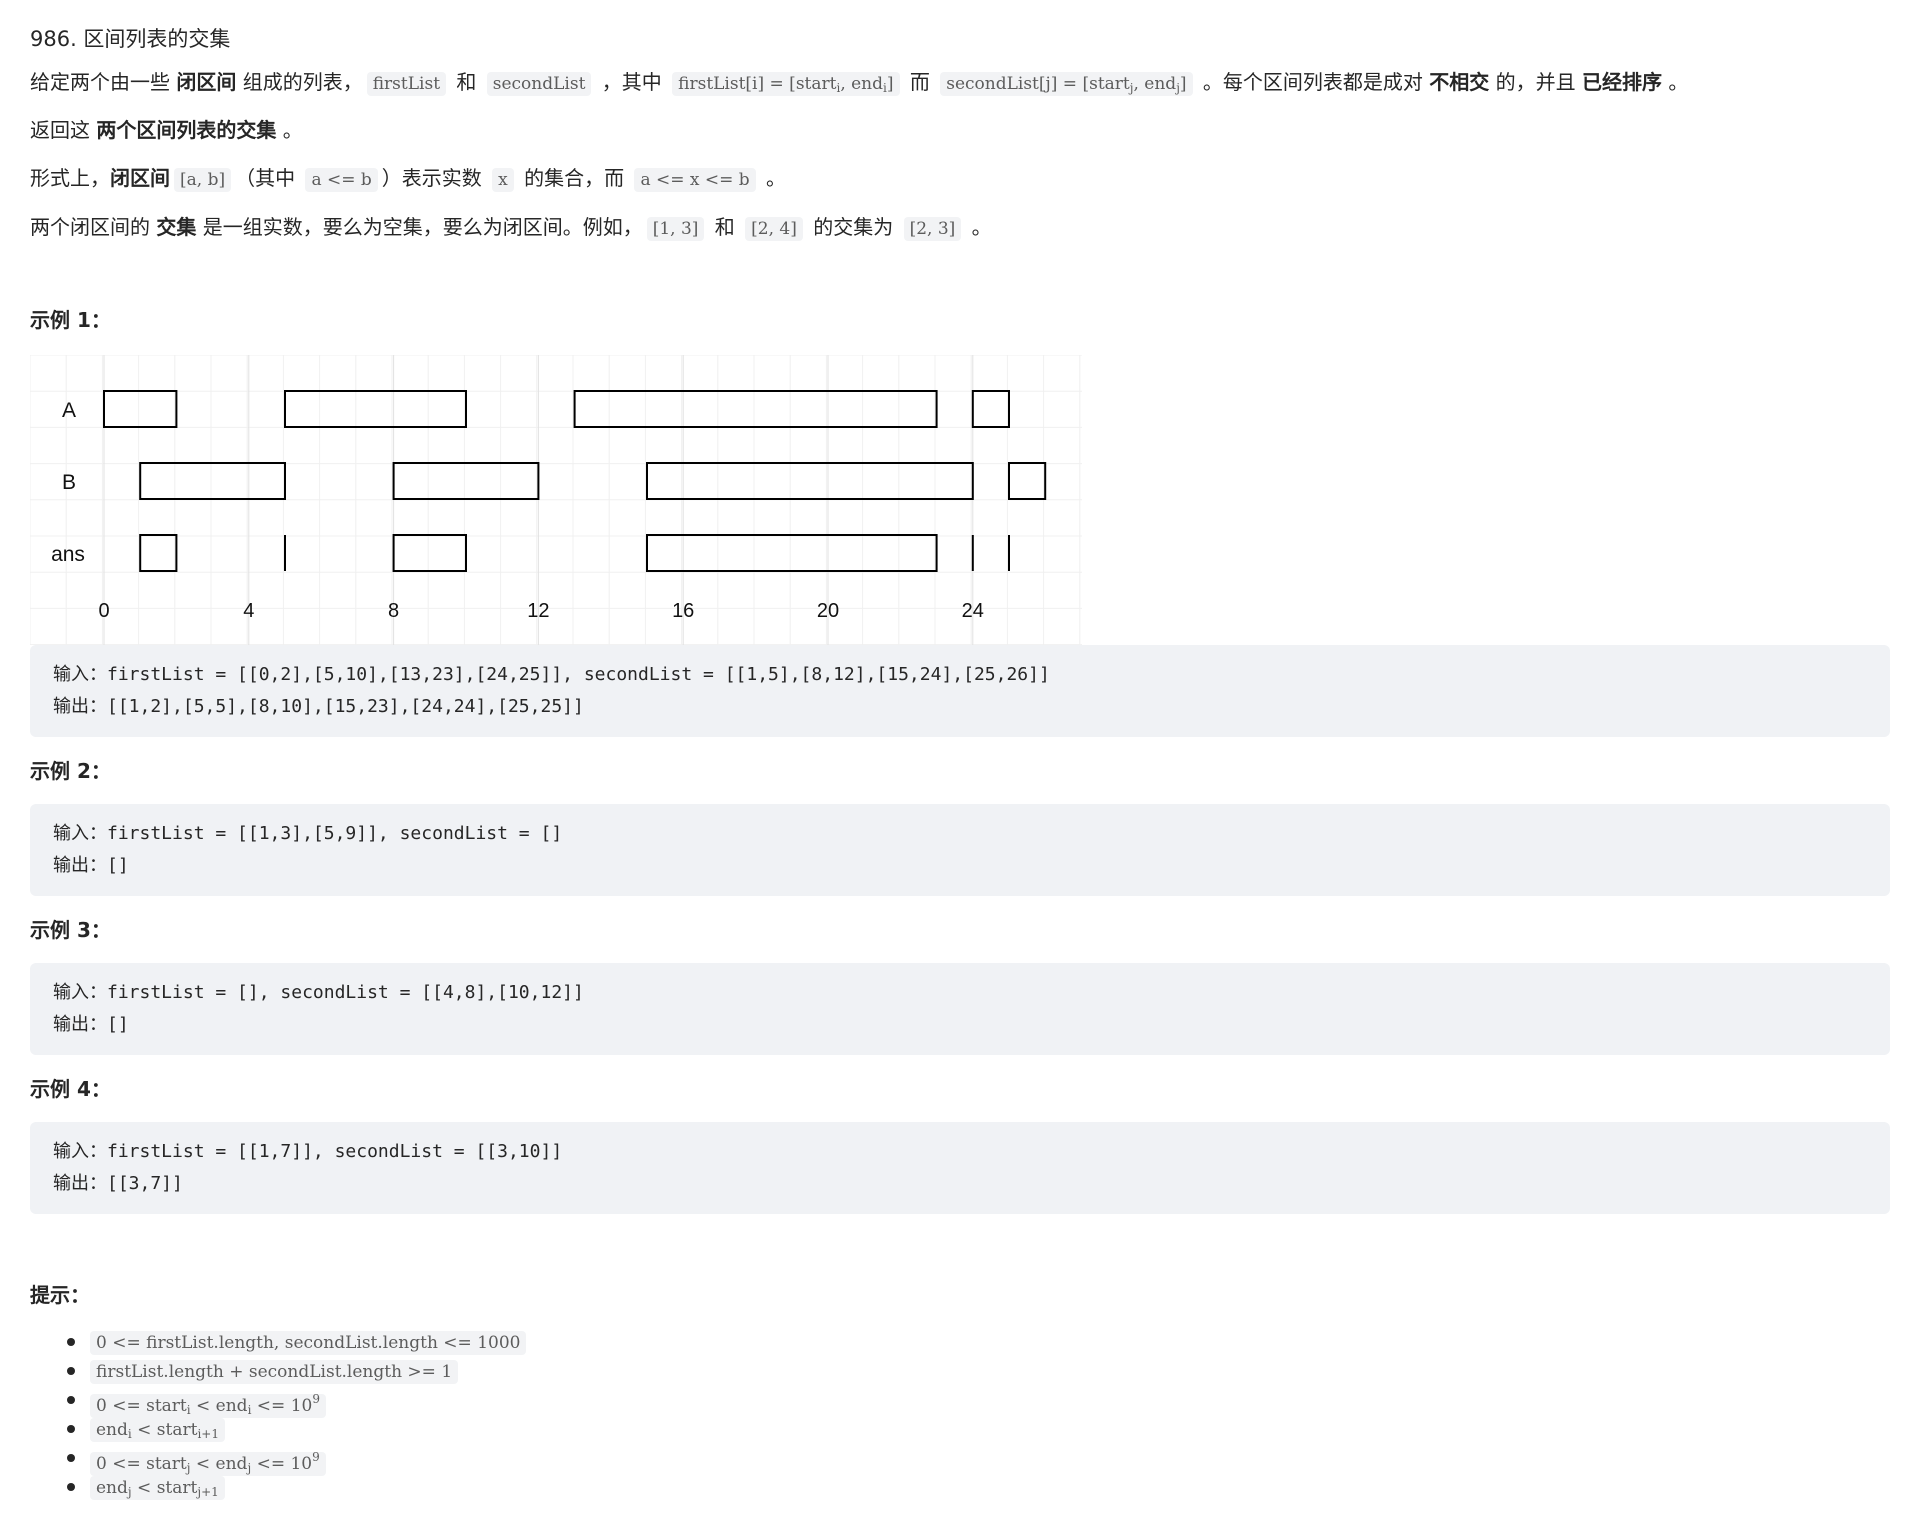 Image resolution: width=1920 pixels, height=1524 pixels. What do you see at coordinates (268, 178) in the screenshot?
I see `text: （其中` at bounding box center [268, 178].